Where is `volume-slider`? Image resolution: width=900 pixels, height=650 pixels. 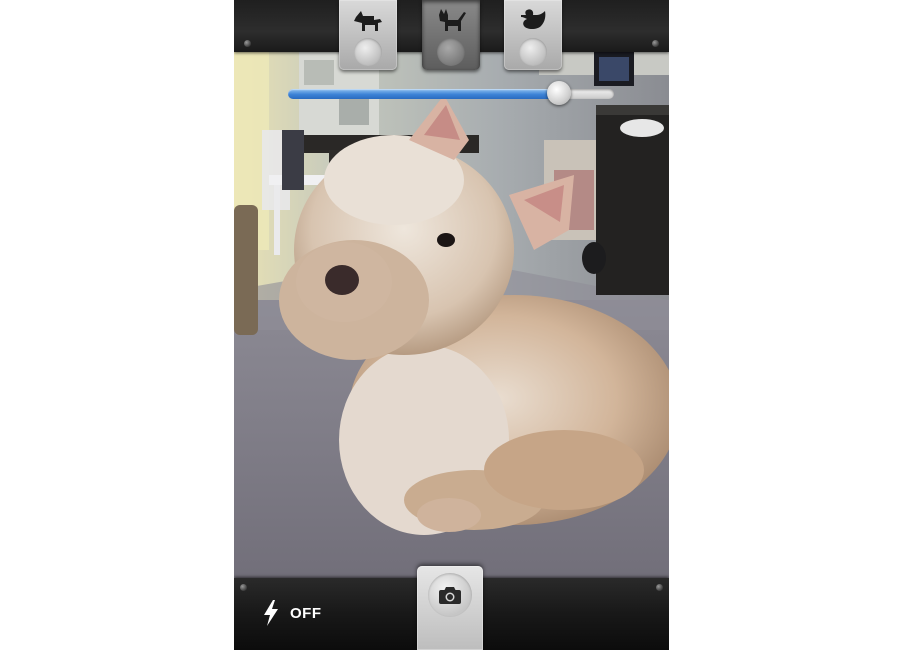
volume-slider is located at coordinates (451, 93).